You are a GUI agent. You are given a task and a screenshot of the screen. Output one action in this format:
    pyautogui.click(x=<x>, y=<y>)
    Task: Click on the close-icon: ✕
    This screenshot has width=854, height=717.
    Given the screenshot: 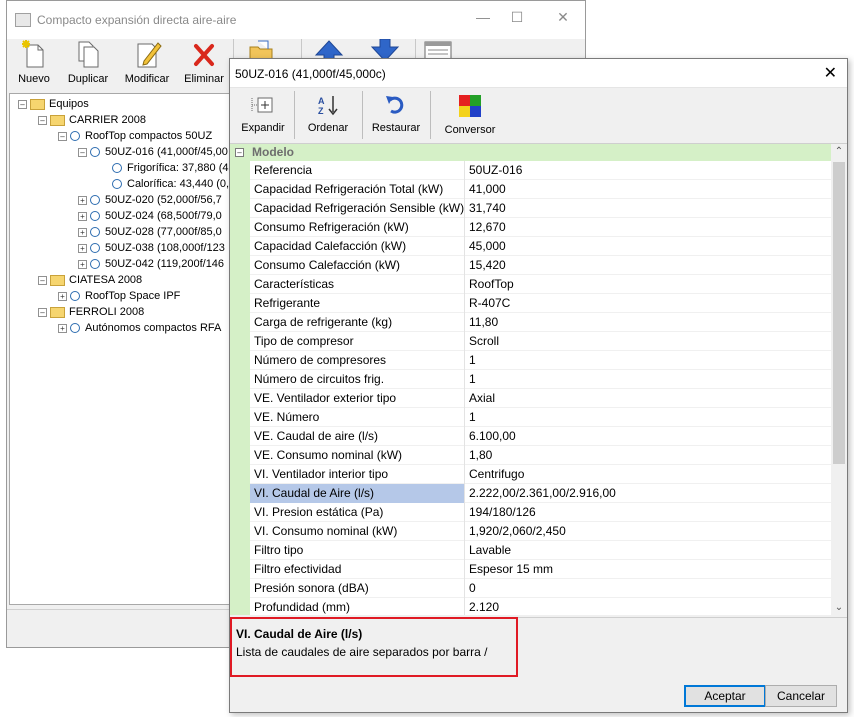 What is the action you would take?
    pyautogui.click(x=563, y=17)
    